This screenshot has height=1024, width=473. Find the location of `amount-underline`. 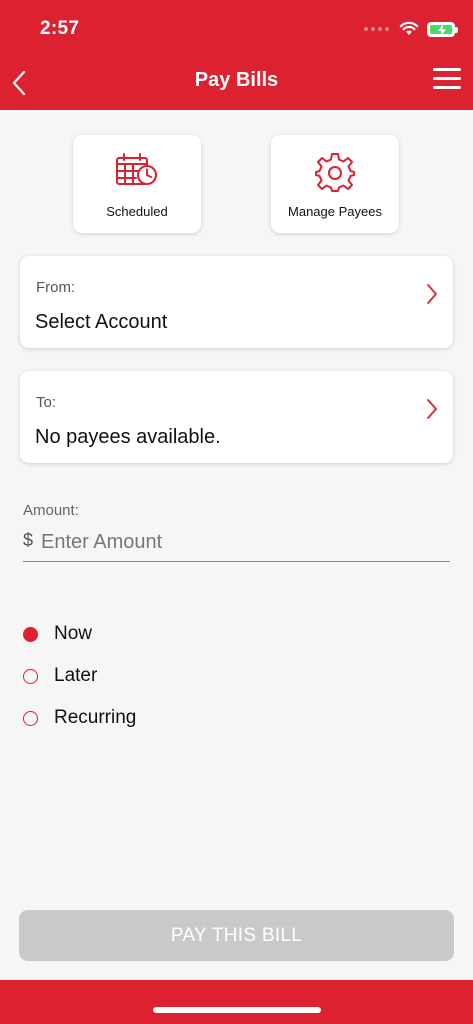

amount-underline is located at coordinates (236, 561).